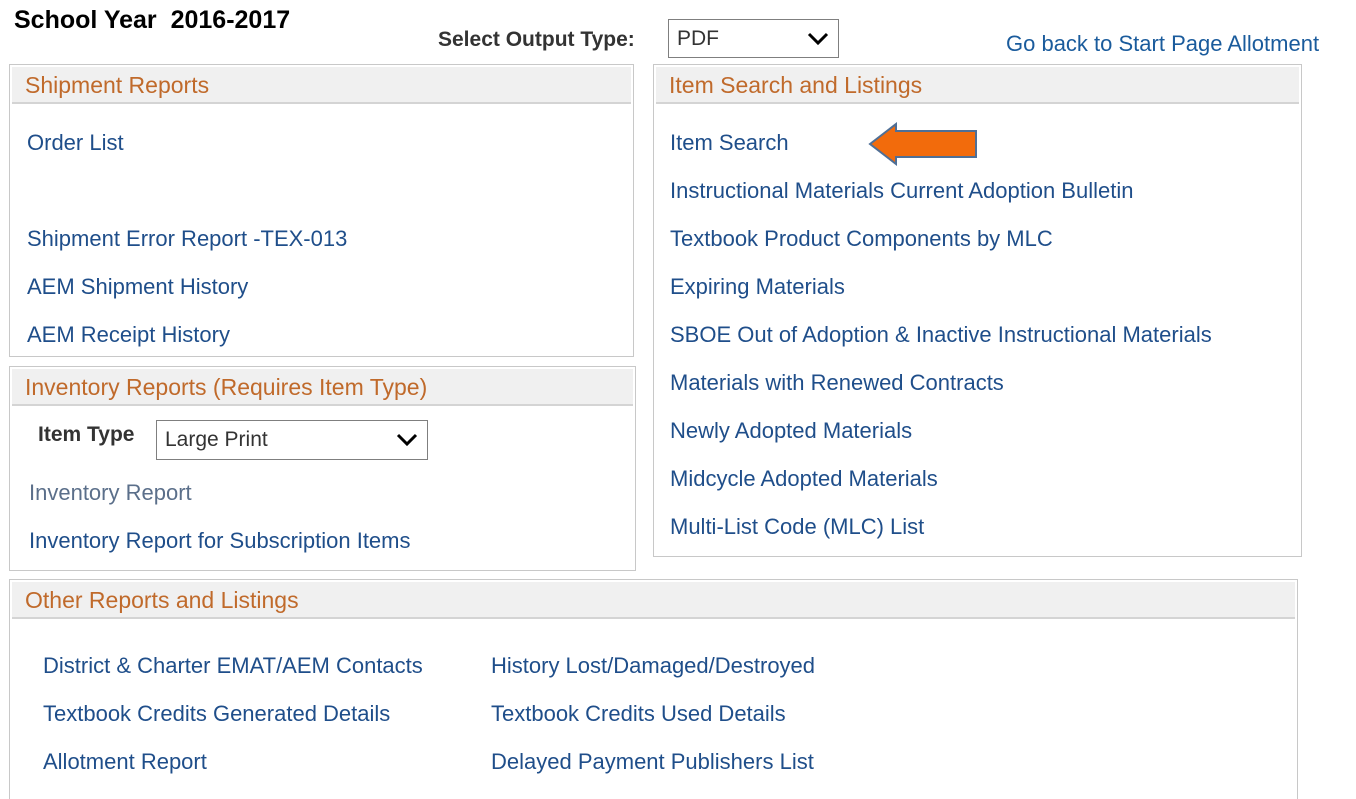 The image size is (1356, 799). What do you see at coordinates (791, 431) in the screenshot?
I see `newly-adopted-link: Newly Adopted Materials` at bounding box center [791, 431].